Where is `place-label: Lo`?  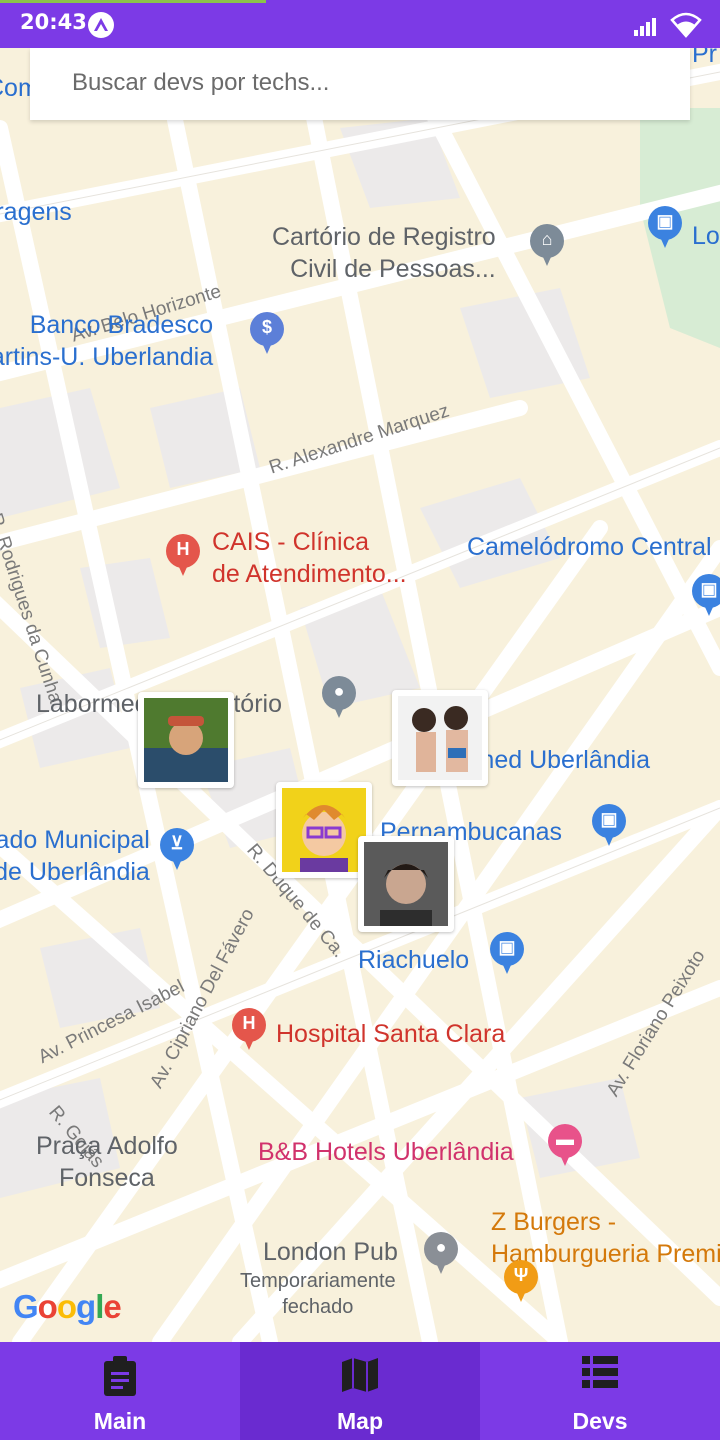 place-label: Lo is located at coordinates (706, 236).